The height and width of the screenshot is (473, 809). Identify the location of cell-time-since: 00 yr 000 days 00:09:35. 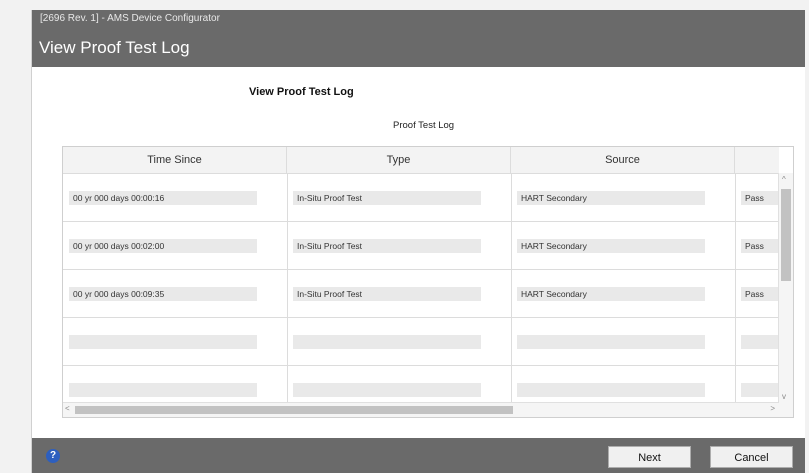
(163, 294).